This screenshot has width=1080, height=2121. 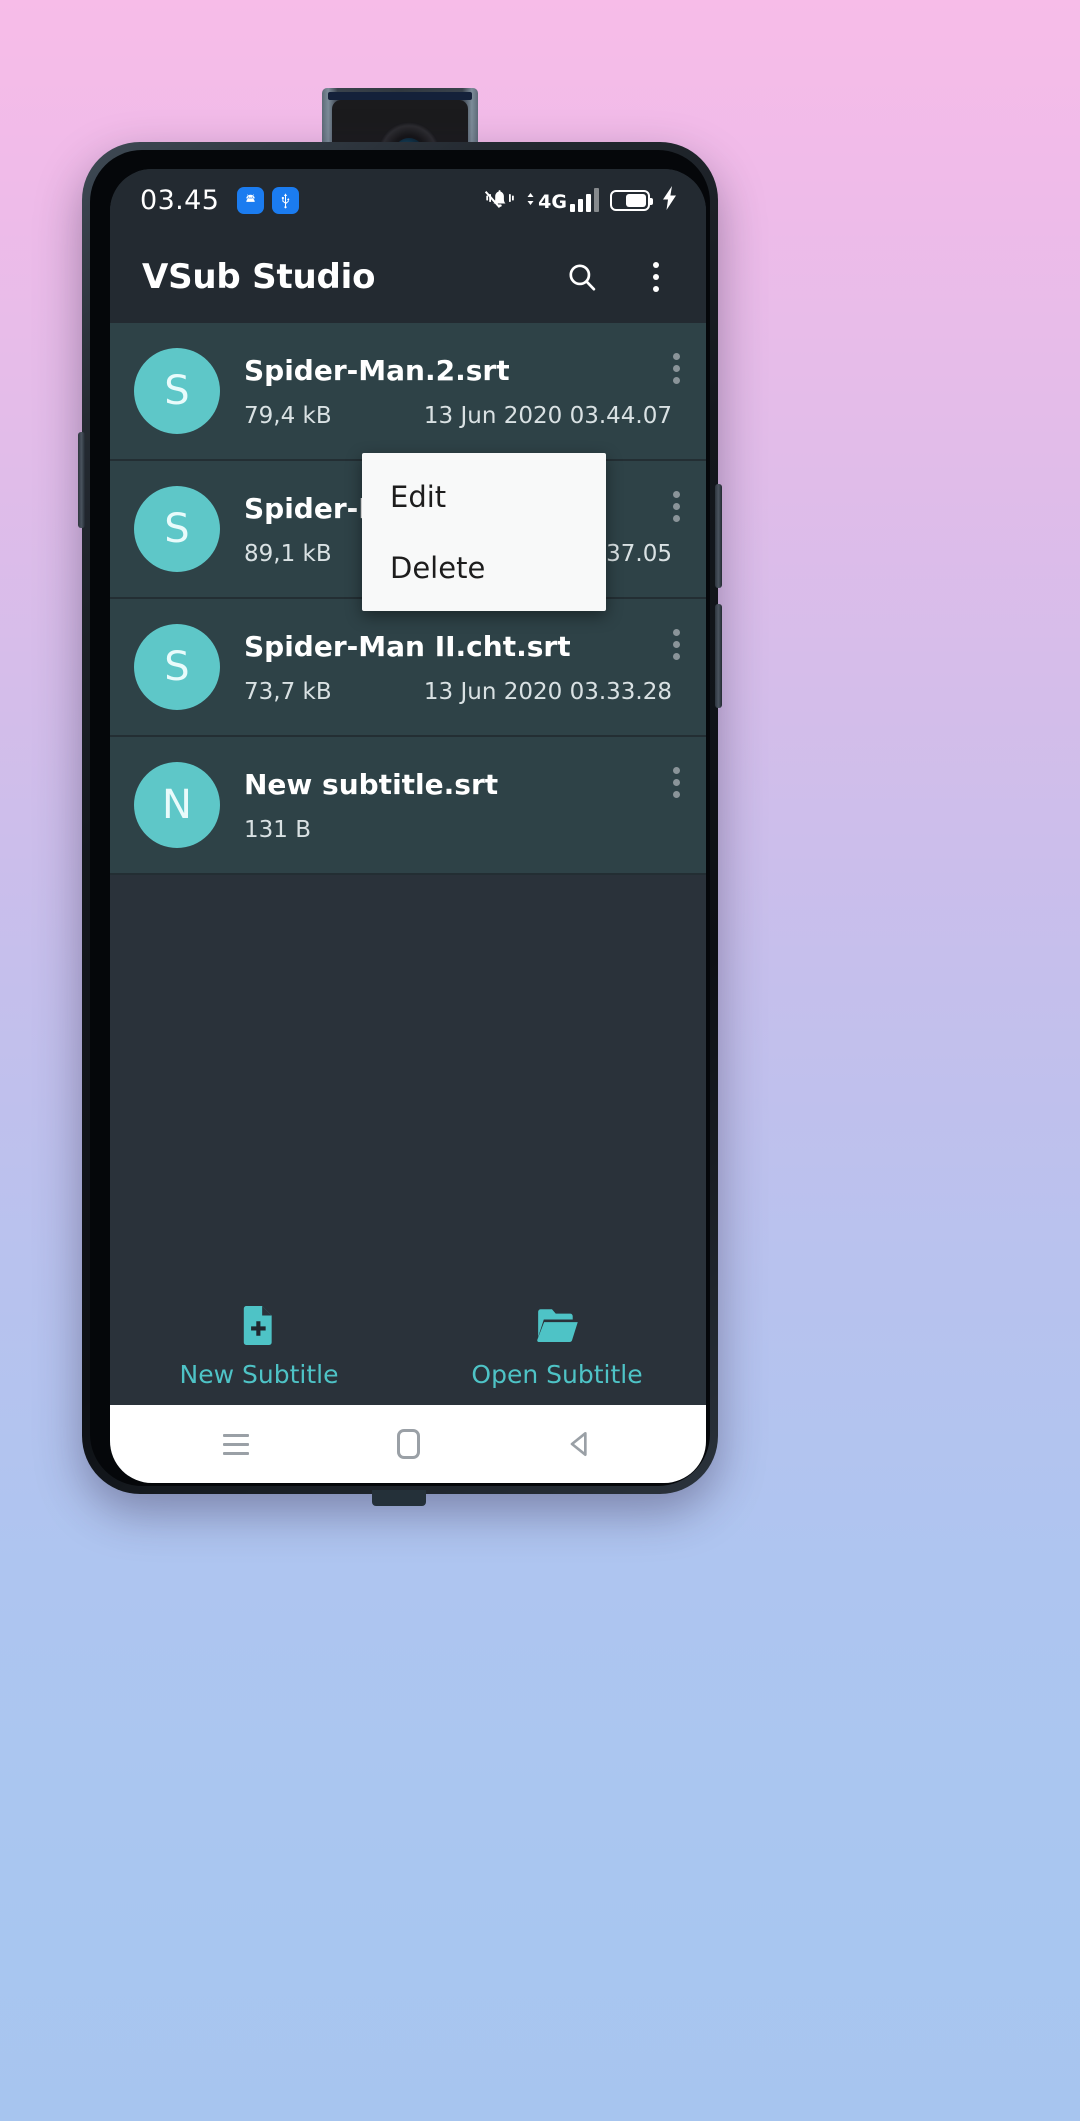 I want to click on recents-lines, so click(x=236, y=1444).